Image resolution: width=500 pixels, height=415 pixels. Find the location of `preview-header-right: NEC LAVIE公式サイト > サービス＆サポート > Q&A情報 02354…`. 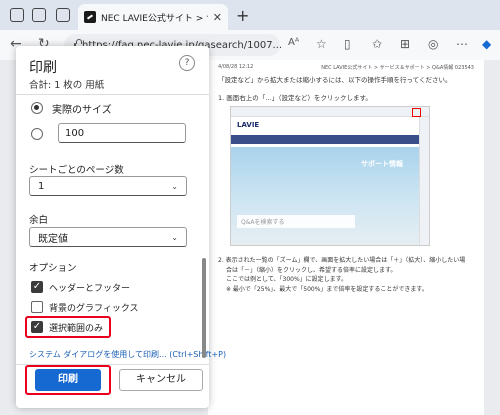

preview-header-right: NEC LAVIE公式サイト > サービス＆サポート > Q&A情報 02354… is located at coordinates (397, 68).